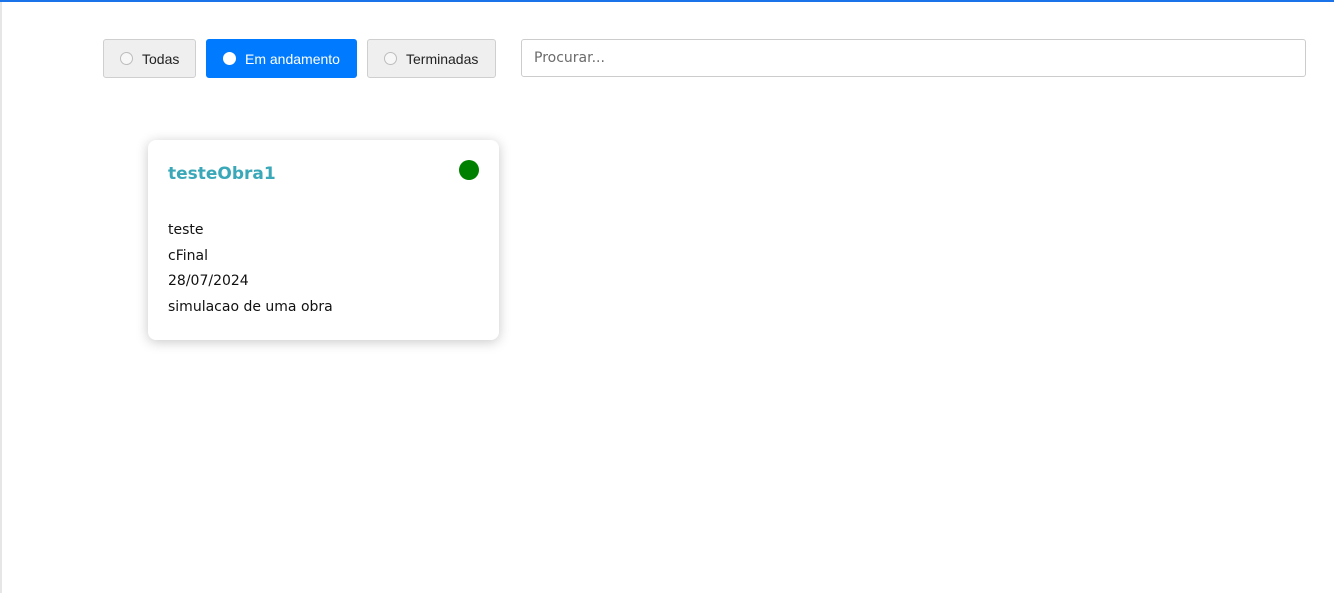 This screenshot has width=1334, height=593. Describe the element at coordinates (229, 58) in the screenshot. I see `radio-checked-icon` at that location.